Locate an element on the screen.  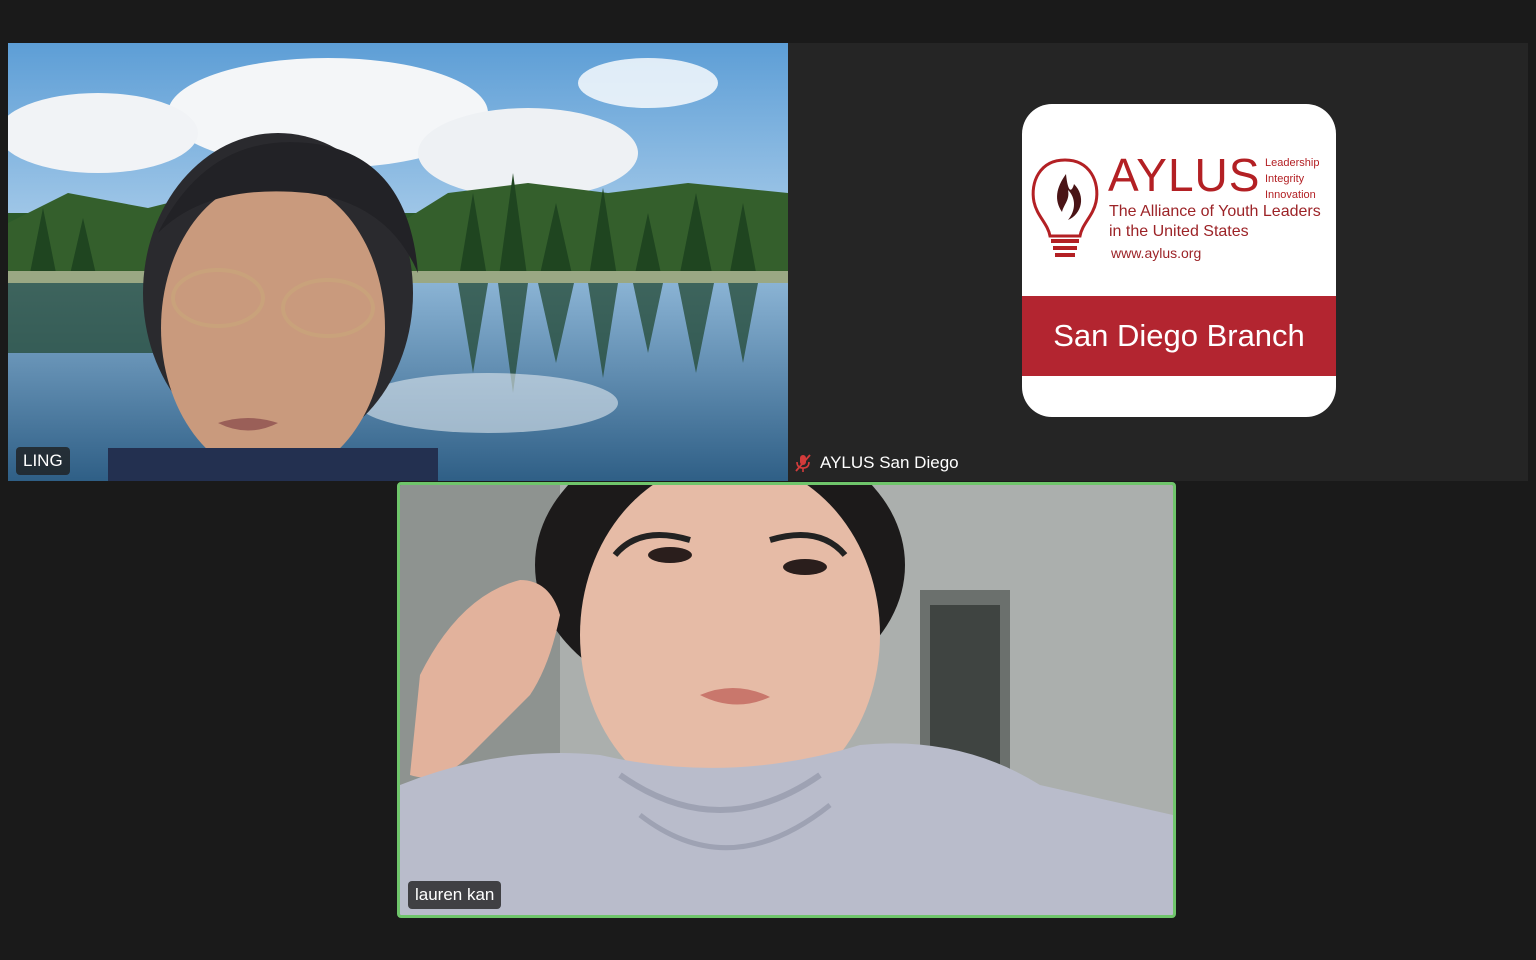
participant-name-label: lauren kan is located at coordinates (455, 895).